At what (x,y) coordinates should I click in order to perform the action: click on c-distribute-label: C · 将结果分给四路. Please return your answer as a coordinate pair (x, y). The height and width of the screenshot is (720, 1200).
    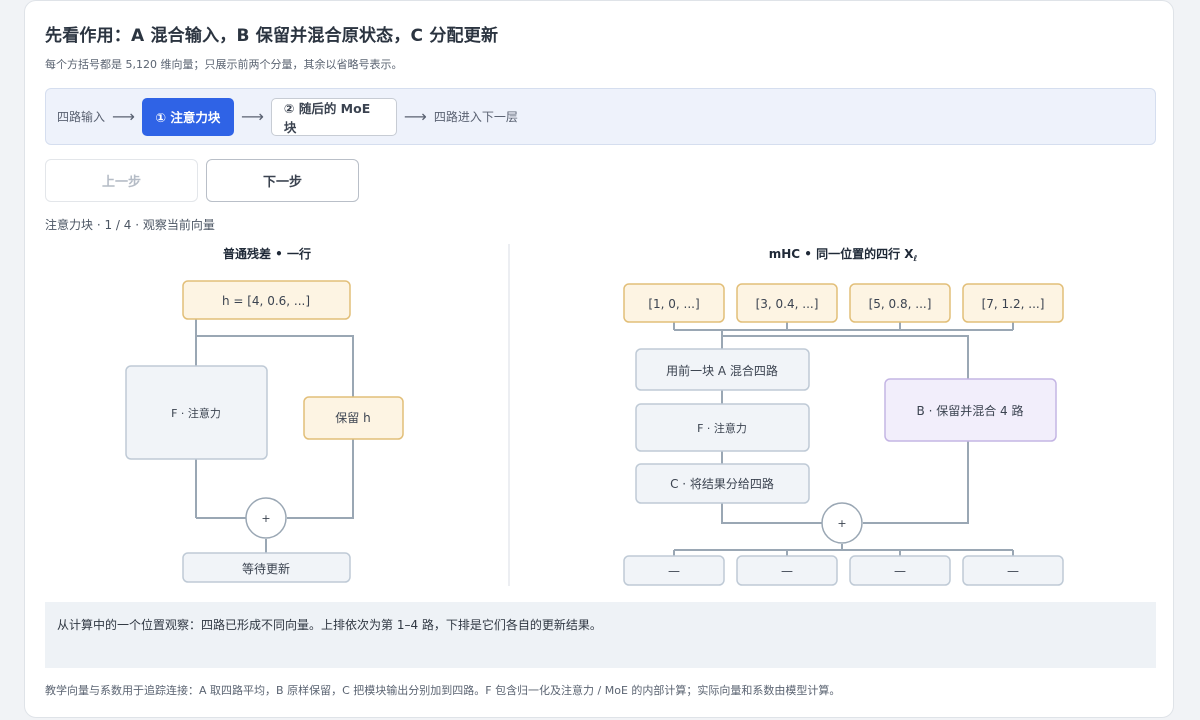
    Looking at the image, I should click on (722, 483).